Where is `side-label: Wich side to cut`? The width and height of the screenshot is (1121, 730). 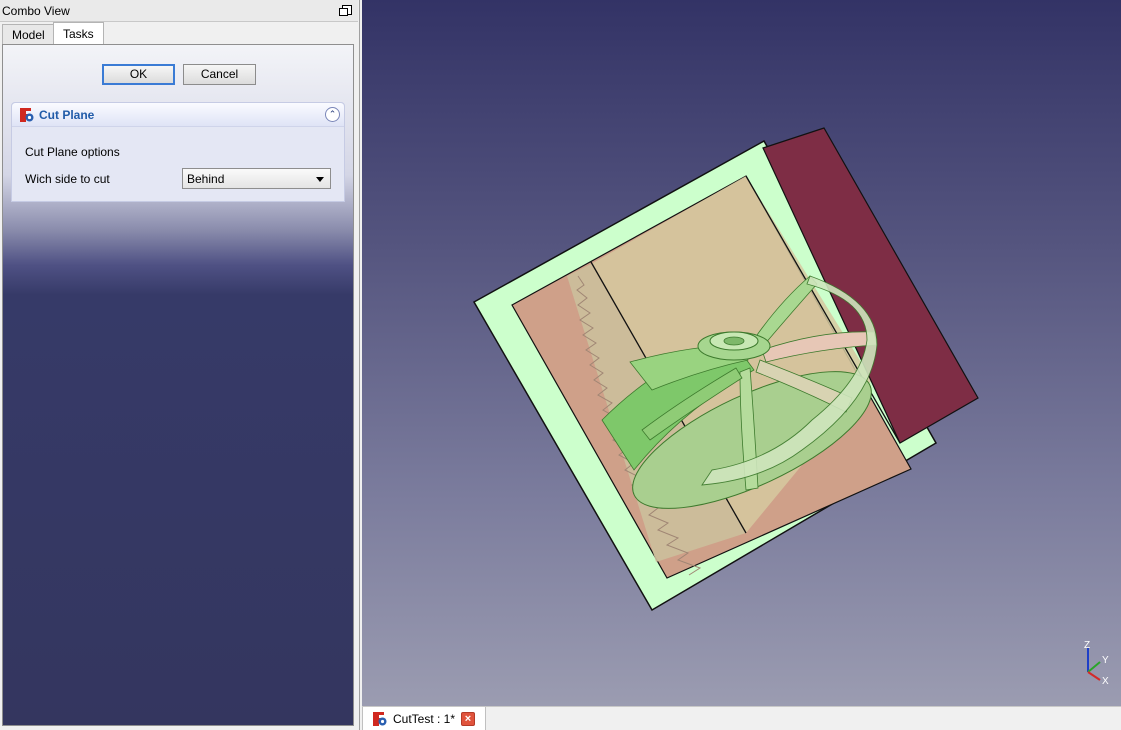 side-label: Wich side to cut is located at coordinates (67, 179).